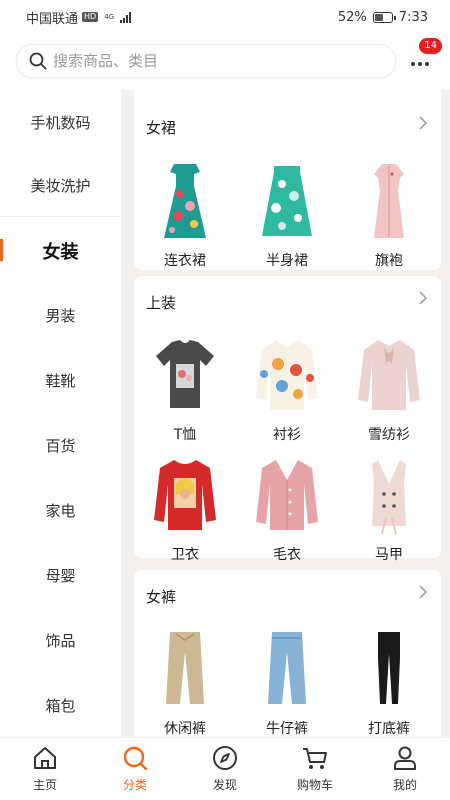 This screenshot has width=450, height=800. Describe the element at coordinates (389, 261) in the screenshot. I see `item-label: 旗袍` at that location.